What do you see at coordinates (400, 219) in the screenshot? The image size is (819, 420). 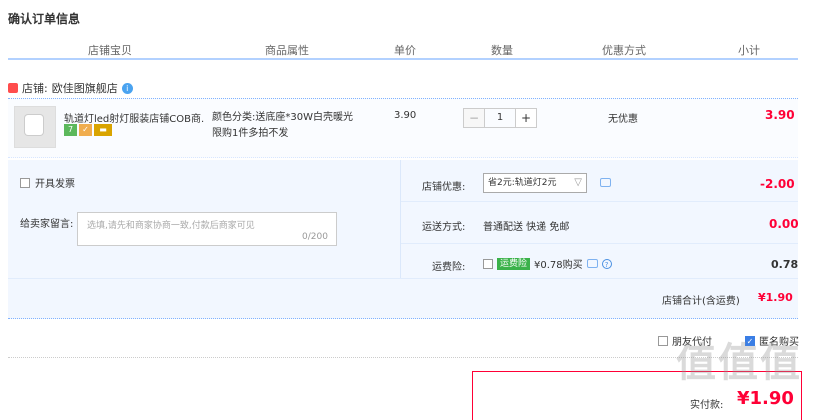 I see `panel-divider` at bounding box center [400, 219].